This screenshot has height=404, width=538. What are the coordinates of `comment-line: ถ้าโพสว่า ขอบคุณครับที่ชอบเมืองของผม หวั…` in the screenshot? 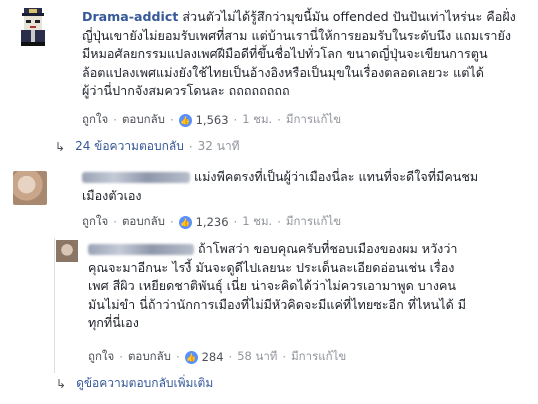 It's located at (328, 248).